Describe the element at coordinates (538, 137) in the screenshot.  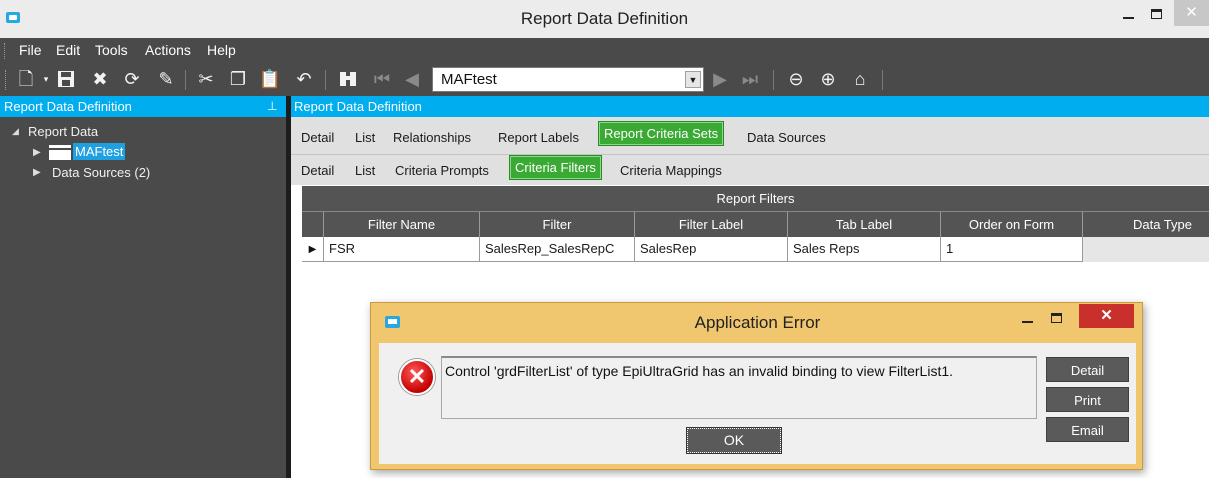
I see `tab-report-labels: Report Labels` at that location.